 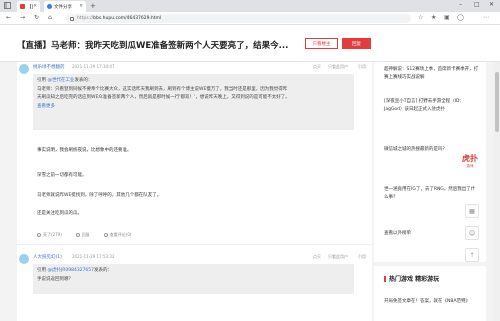 I want to click on reply-label: 回复, so click(x=85, y=234).